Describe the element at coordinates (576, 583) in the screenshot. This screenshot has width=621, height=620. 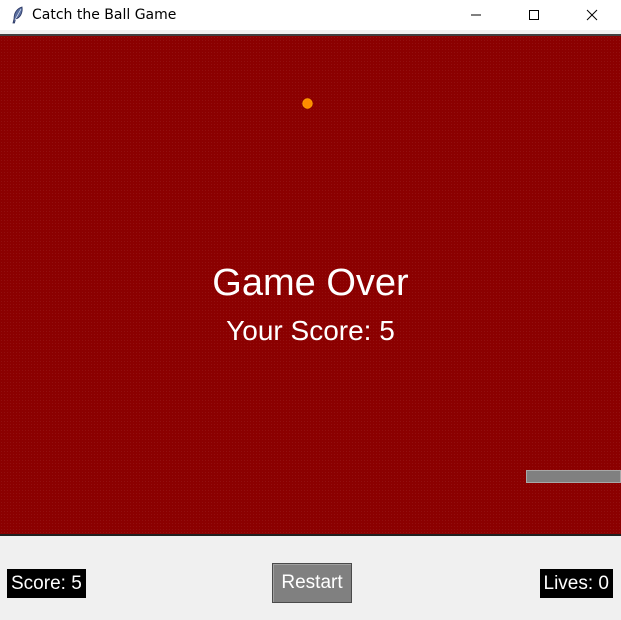
I see `lives-label: Lives: 0` at that location.